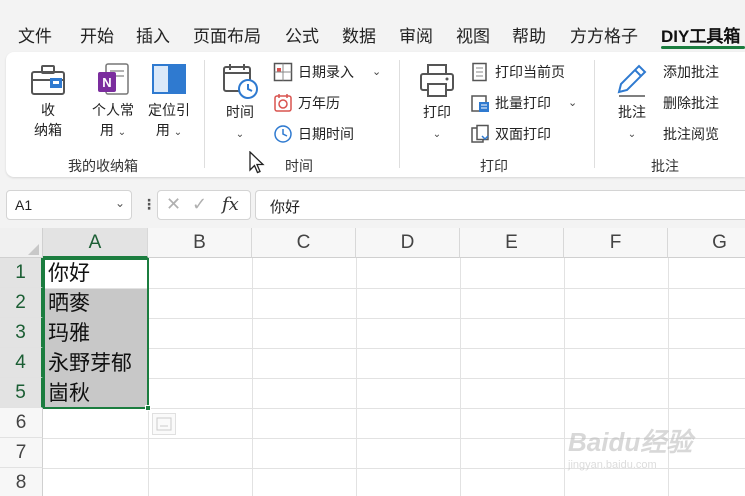  What do you see at coordinates (480, 103) in the screenshot?
I see `batch-print-icon` at bounding box center [480, 103].